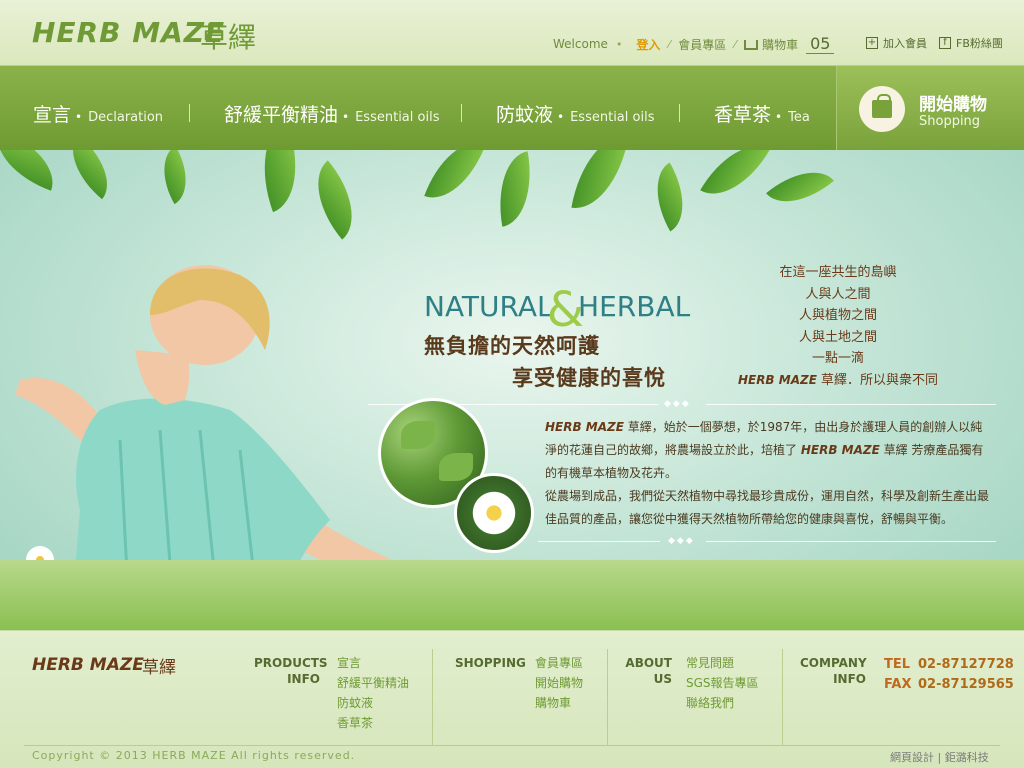 The width and height of the screenshot is (1024, 768). What do you see at coordinates (905, 43) in the screenshot?
I see `join-member-link: 加入會員` at bounding box center [905, 43].